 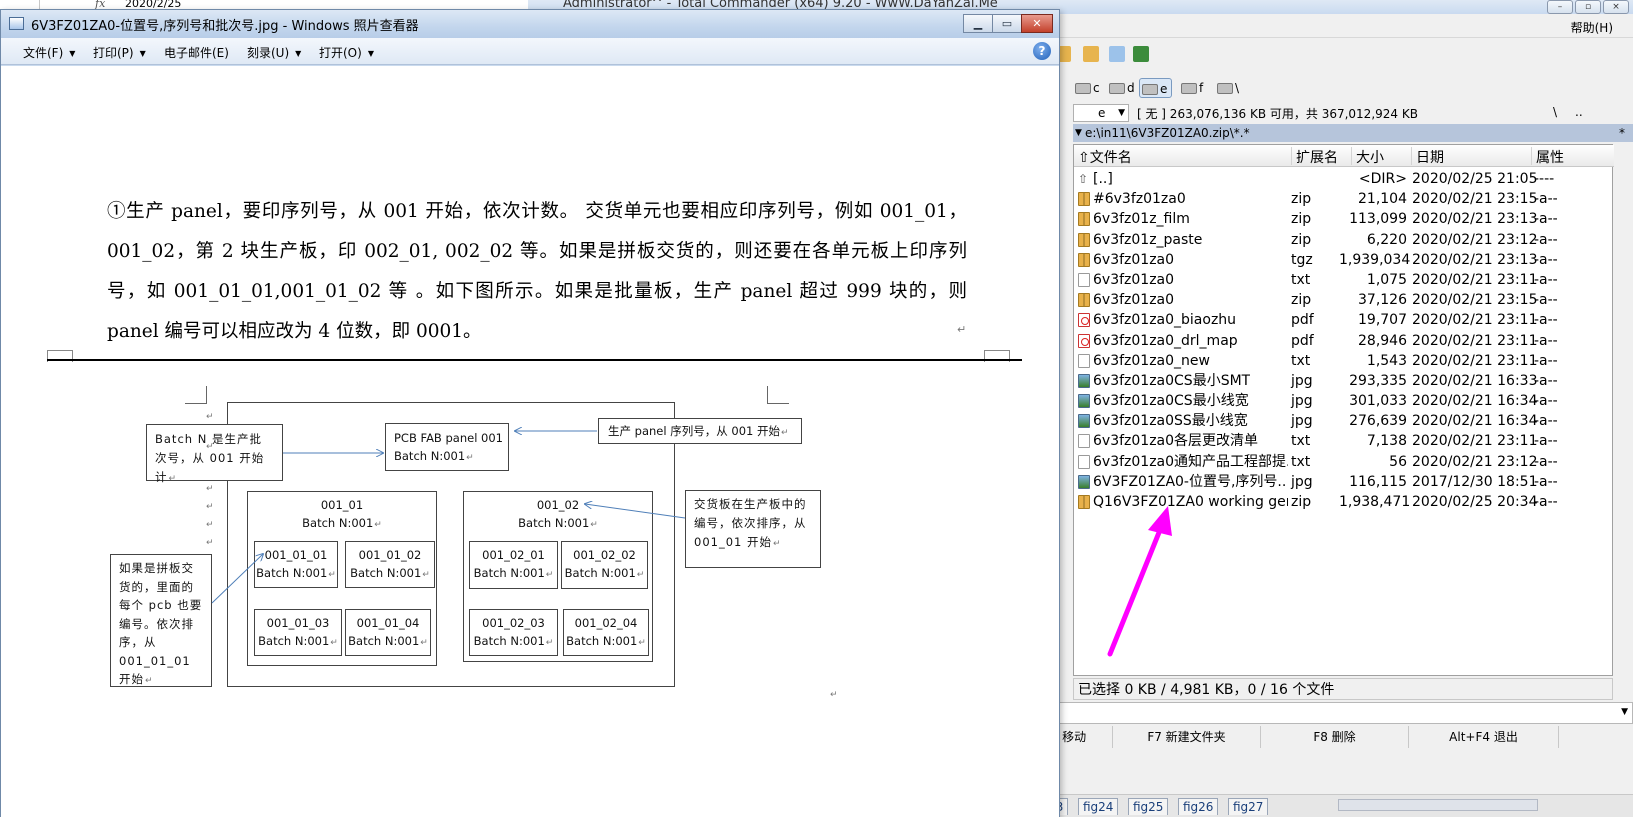 What do you see at coordinates (196, 52) in the screenshot?
I see `menu-email: 电子邮件(E)` at bounding box center [196, 52].